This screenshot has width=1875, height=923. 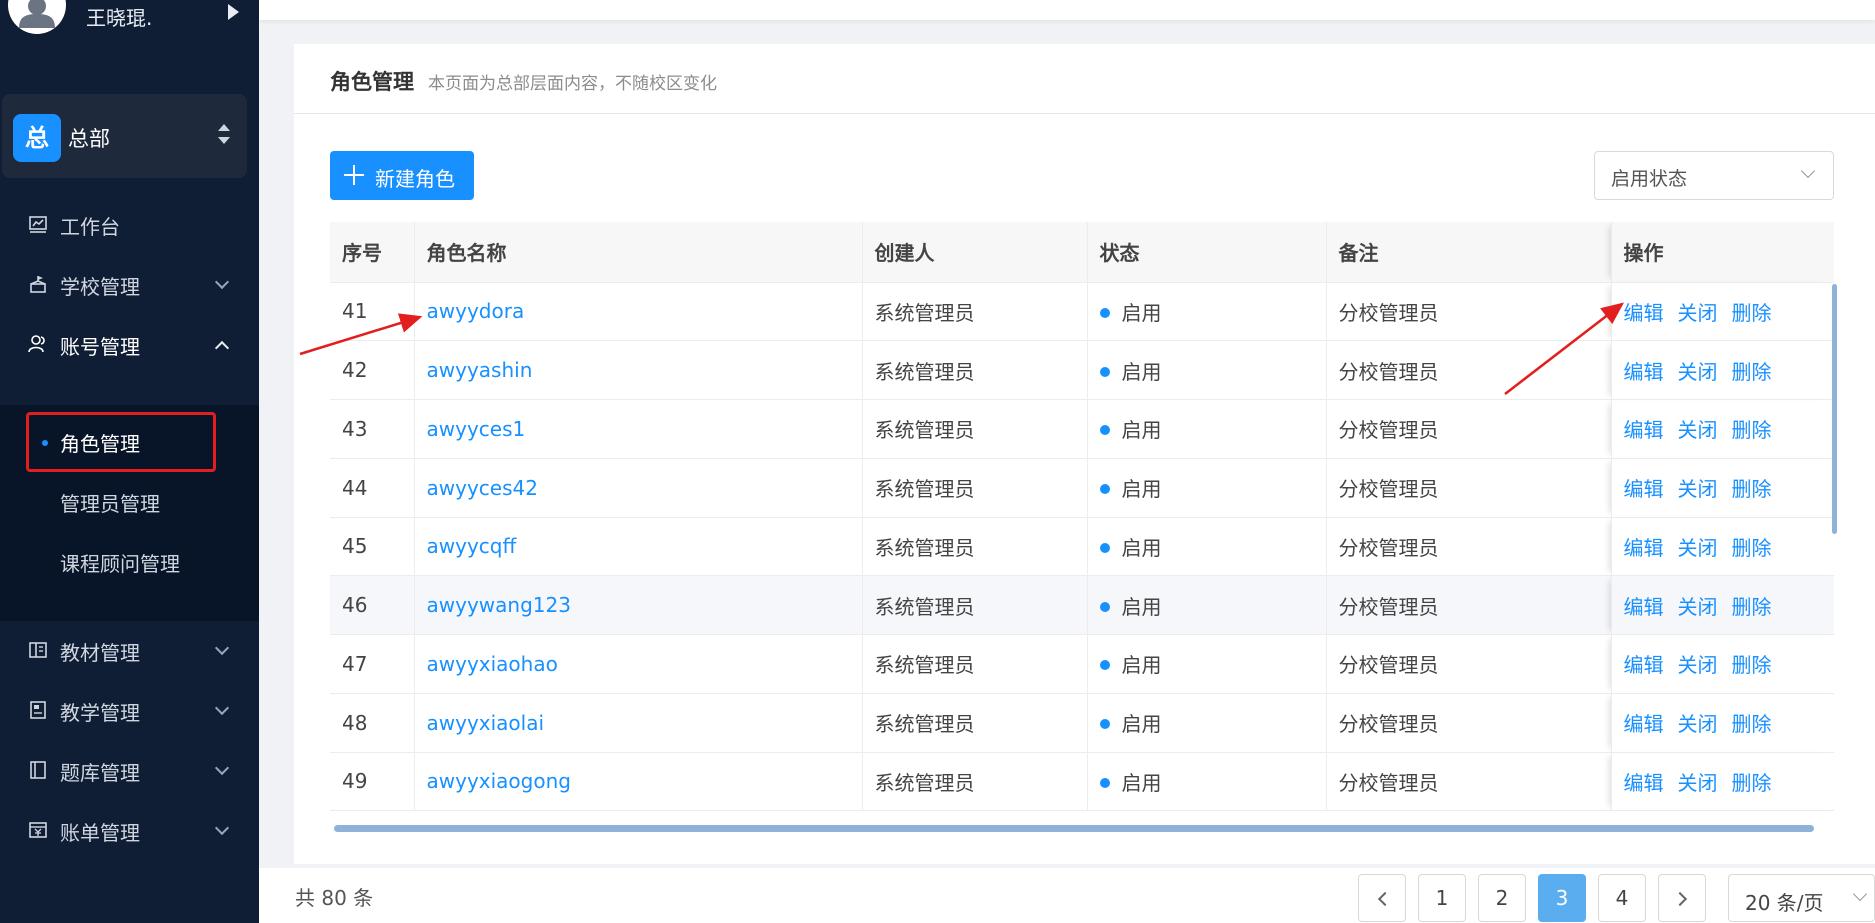 What do you see at coordinates (1714, 175) in the screenshot?
I see `status-filter-select: 启用状态` at bounding box center [1714, 175].